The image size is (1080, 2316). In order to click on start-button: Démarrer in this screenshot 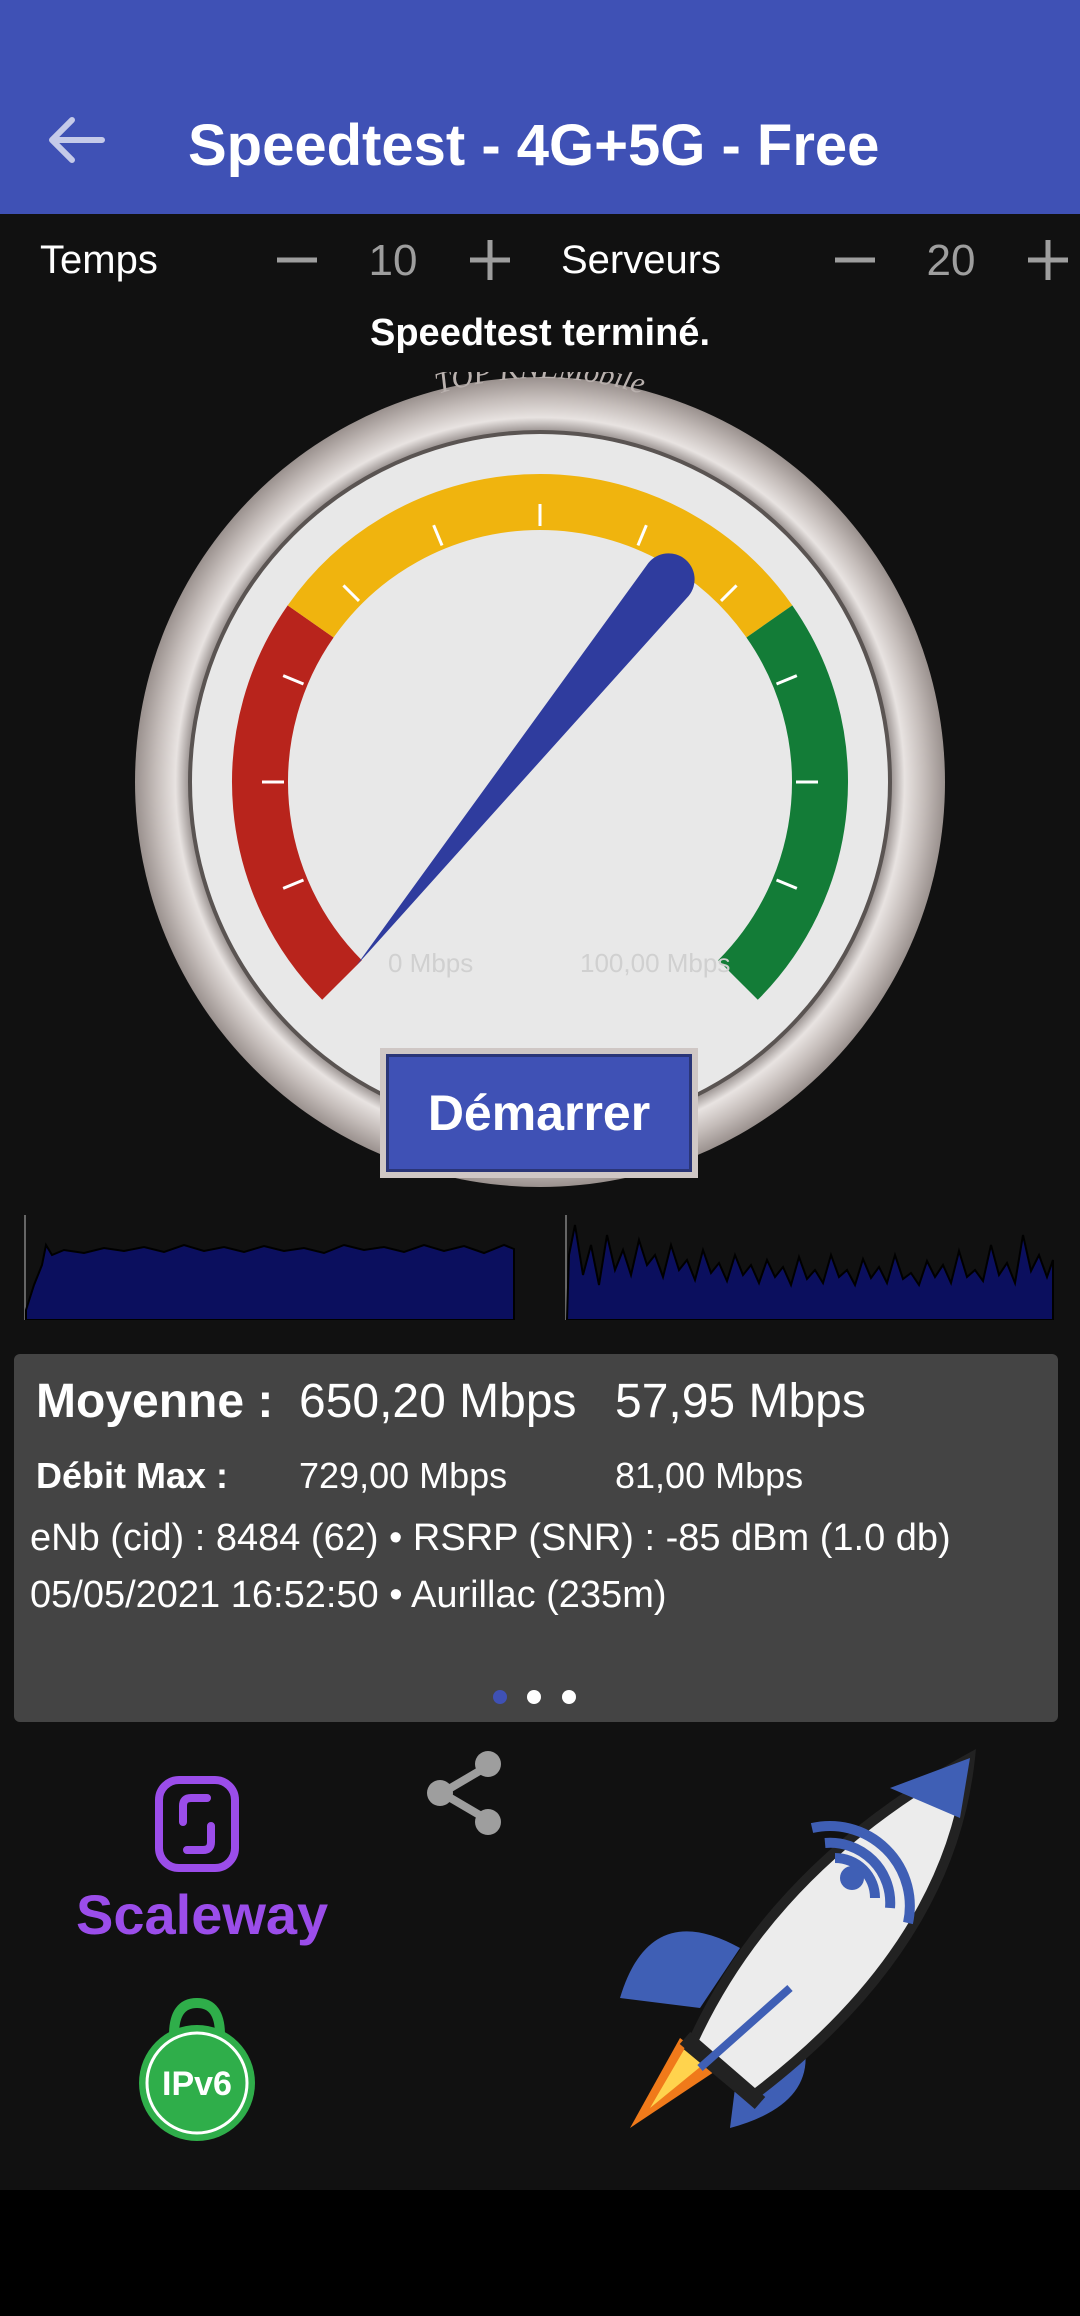, I will do `click(539, 1113)`.